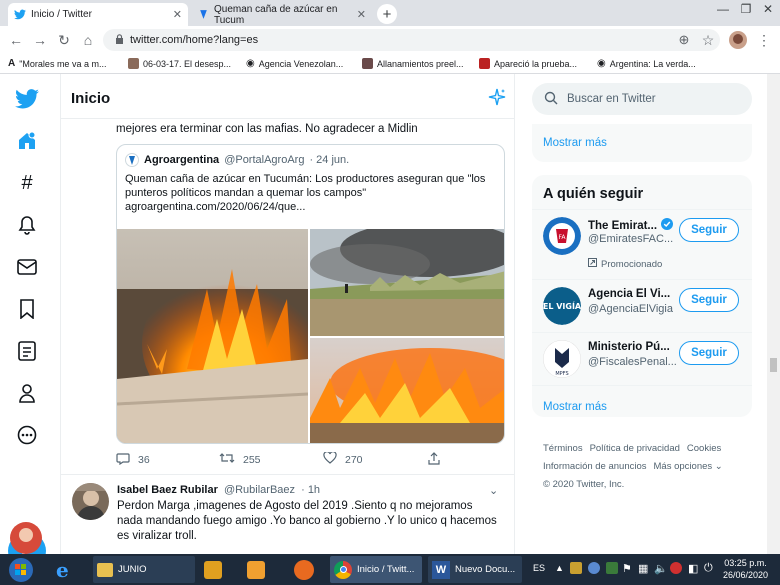 This screenshot has width=780, height=585. What do you see at coordinates (240, 459) in the screenshot?
I see `retweet-button: 255` at bounding box center [240, 459].